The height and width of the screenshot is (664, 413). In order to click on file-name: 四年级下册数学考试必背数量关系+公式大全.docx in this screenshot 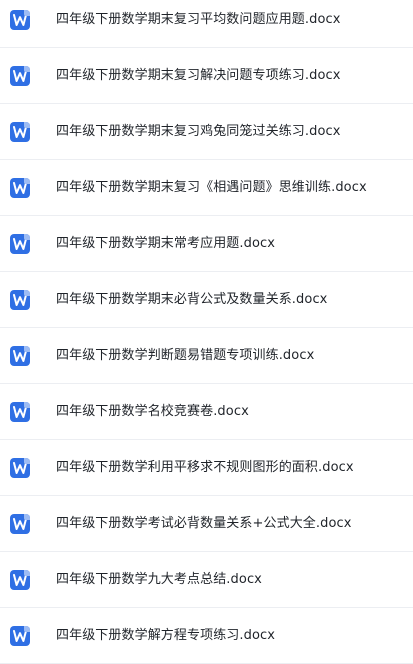, I will do `click(204, 523)`.